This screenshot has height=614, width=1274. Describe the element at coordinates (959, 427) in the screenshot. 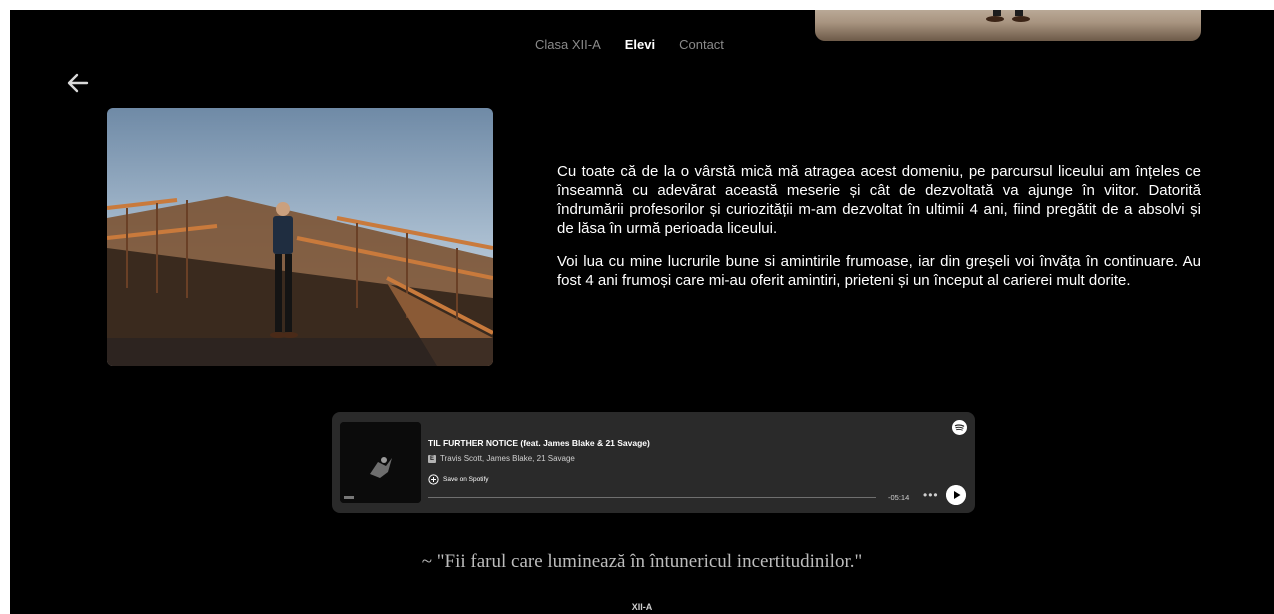

I see `spotify-logo-icon` at that location.